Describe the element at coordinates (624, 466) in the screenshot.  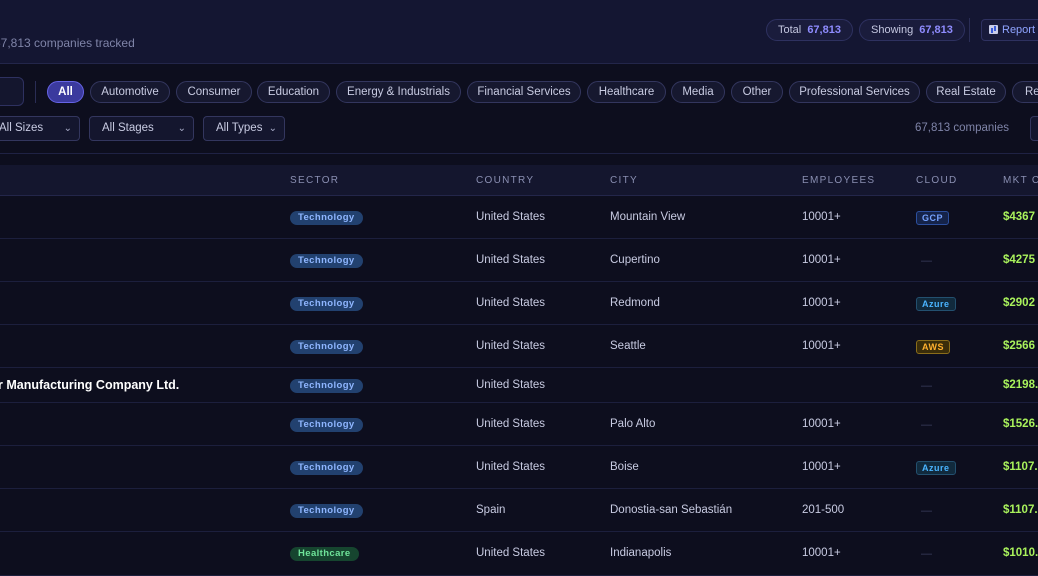
I see `city-cell: Boise` at that location.